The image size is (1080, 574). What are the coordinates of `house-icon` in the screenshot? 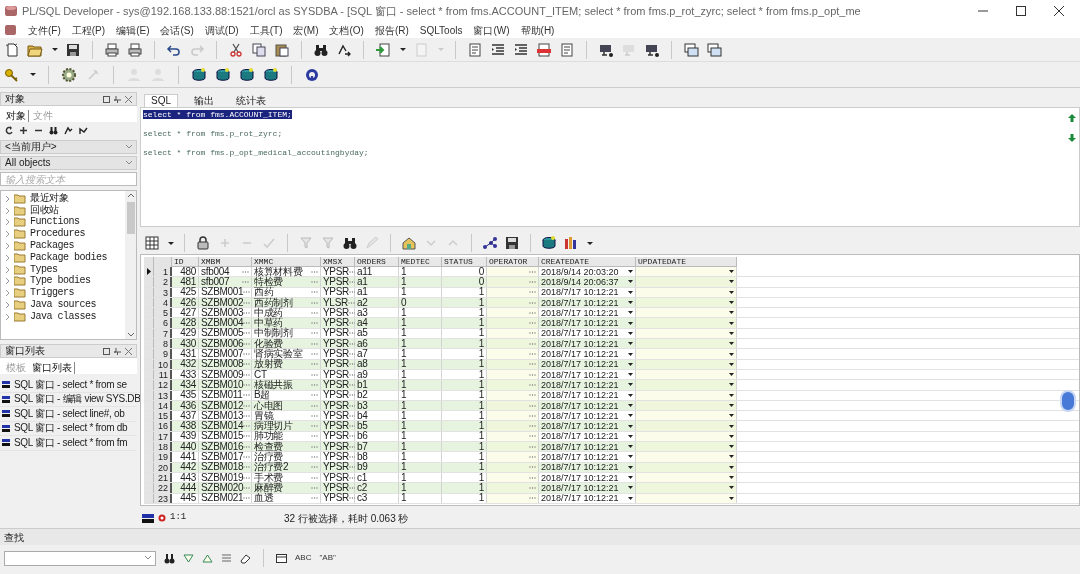 It's located at (409, 243).